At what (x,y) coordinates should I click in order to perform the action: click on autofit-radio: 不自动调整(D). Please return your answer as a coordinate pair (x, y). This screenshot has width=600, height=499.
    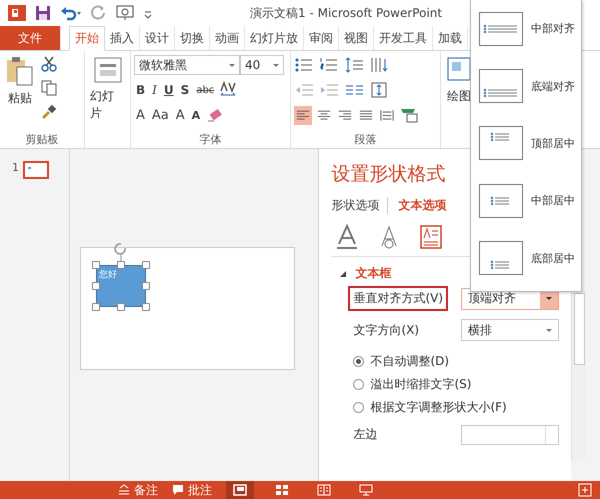
    Looking at the image, I should click on (462, 361).